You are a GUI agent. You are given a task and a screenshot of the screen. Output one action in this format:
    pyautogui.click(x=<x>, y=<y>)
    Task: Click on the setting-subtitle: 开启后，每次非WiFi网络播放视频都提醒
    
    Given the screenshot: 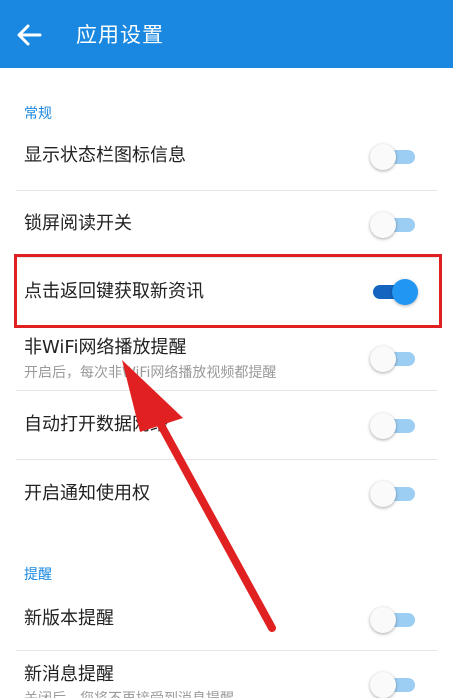 What is the action you would take?
    pyautogui.click(x=150, y=373)
    